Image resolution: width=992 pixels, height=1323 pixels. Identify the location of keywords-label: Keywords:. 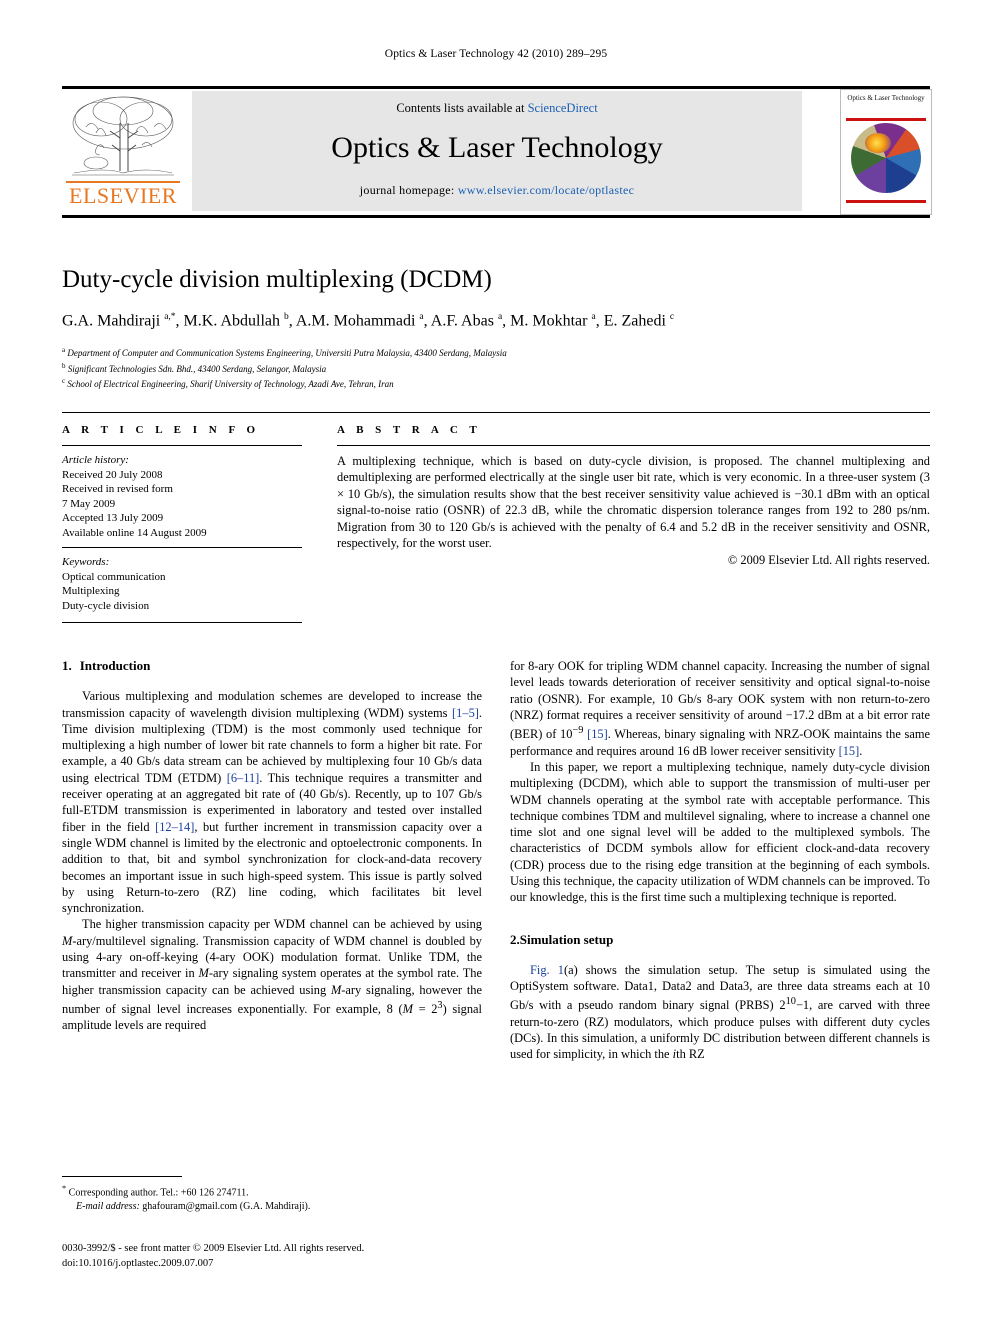
(86, 562).